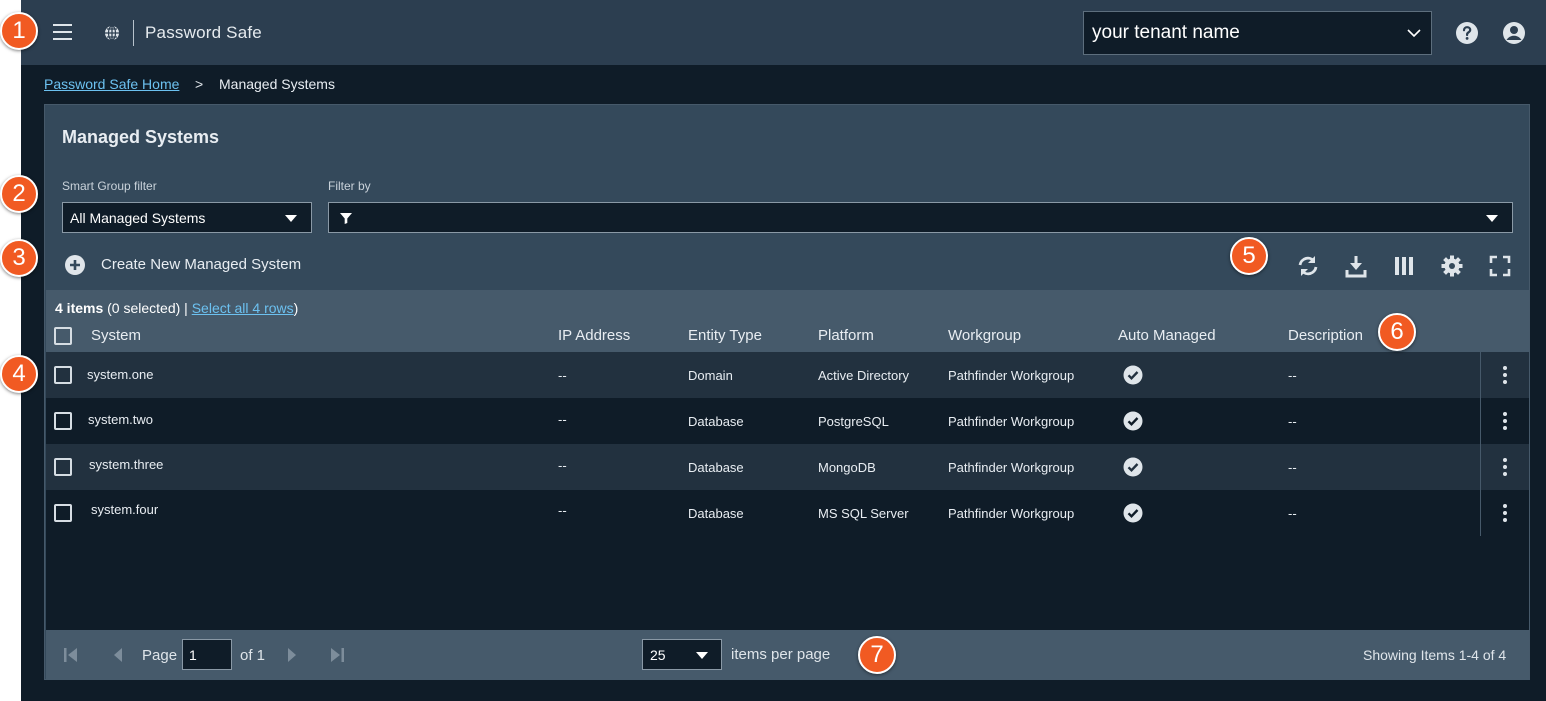  Describe the element at coordinates (847, 467) in the screenshot. I see `platform: MongoDB` at that location.